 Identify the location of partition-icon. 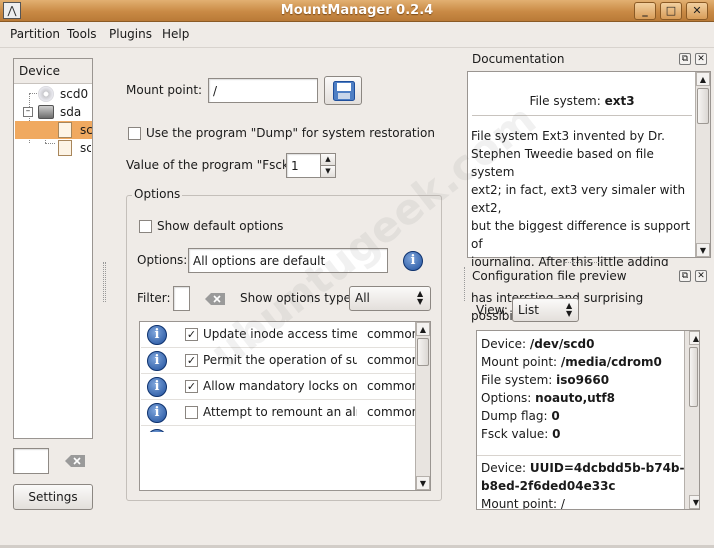
(65, 130).